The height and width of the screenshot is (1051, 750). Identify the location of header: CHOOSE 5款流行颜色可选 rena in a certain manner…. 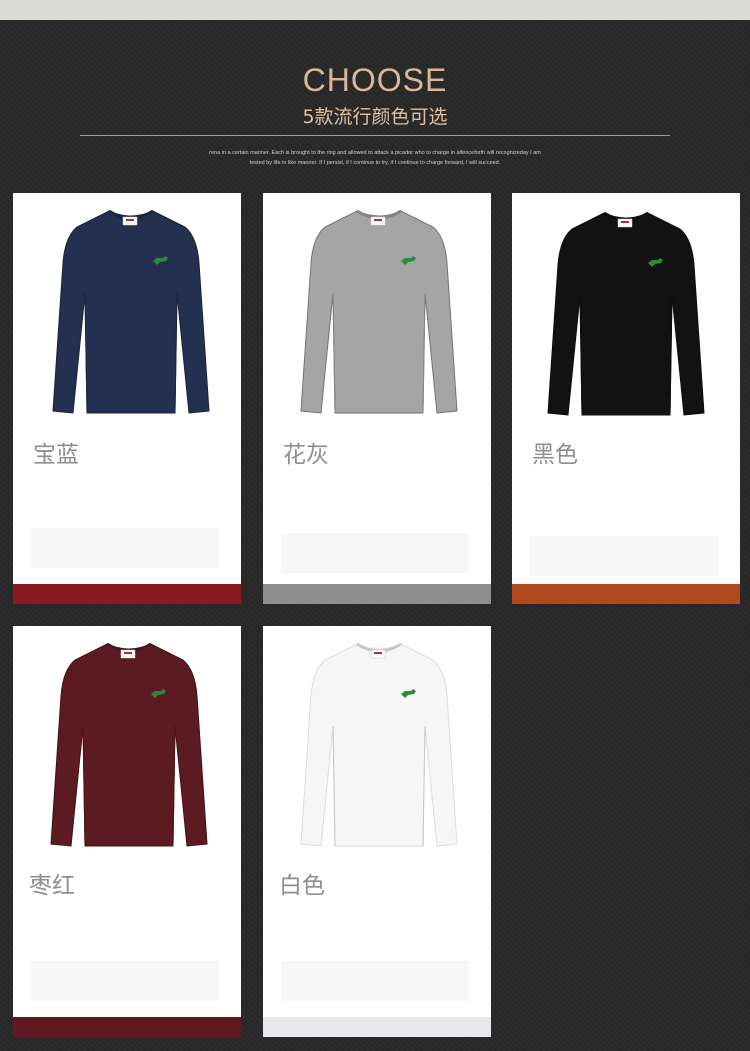
(375, 95).